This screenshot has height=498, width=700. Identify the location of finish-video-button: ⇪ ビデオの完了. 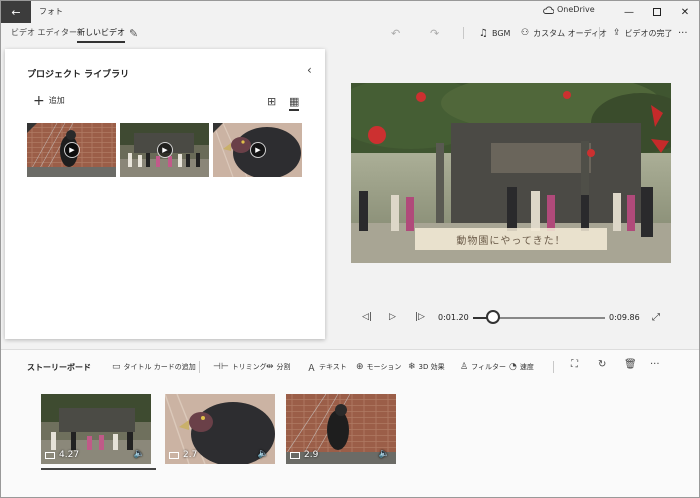
(643, 33).